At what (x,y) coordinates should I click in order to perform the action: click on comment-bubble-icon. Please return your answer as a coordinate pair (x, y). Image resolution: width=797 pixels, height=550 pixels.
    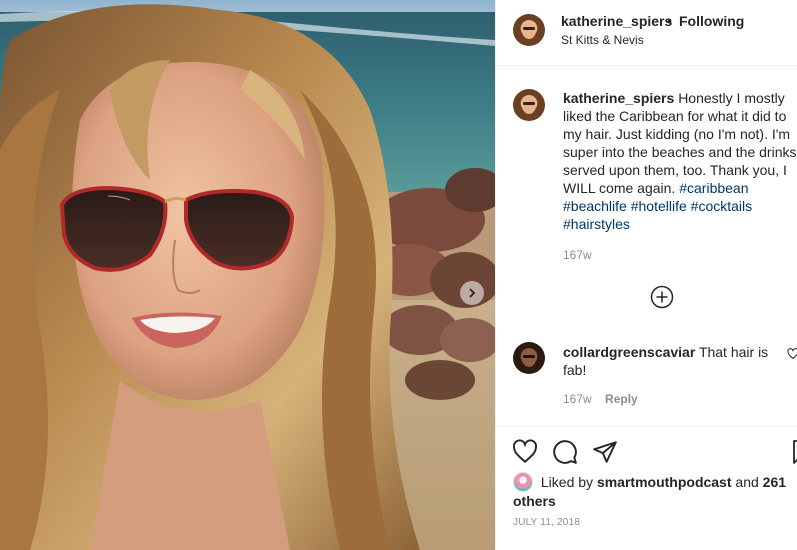
    Looking at the image, I should click on (565, 452).